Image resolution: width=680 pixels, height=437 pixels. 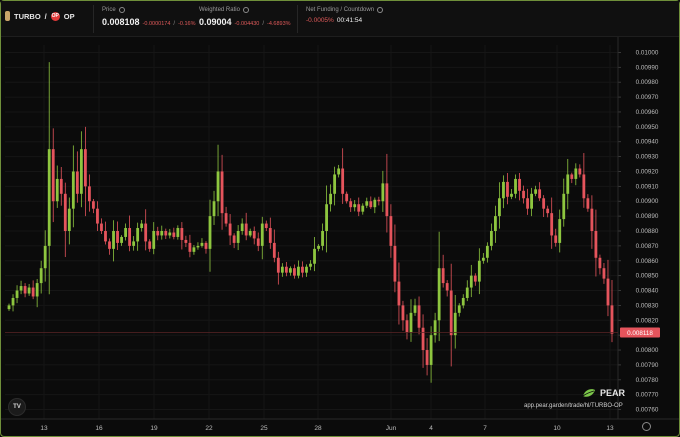 What do you see at coordinates (174, 24) in the screenshot?
I see `price-change-slash: /` at bounding box center [174, 24].